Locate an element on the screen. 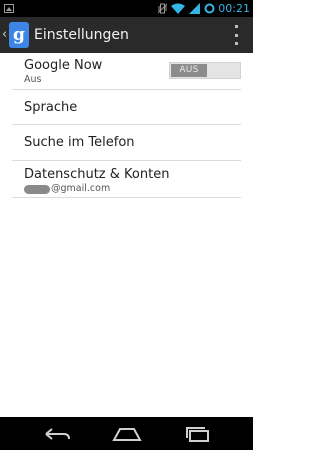  home-icon is located at coordinates (127, 434).